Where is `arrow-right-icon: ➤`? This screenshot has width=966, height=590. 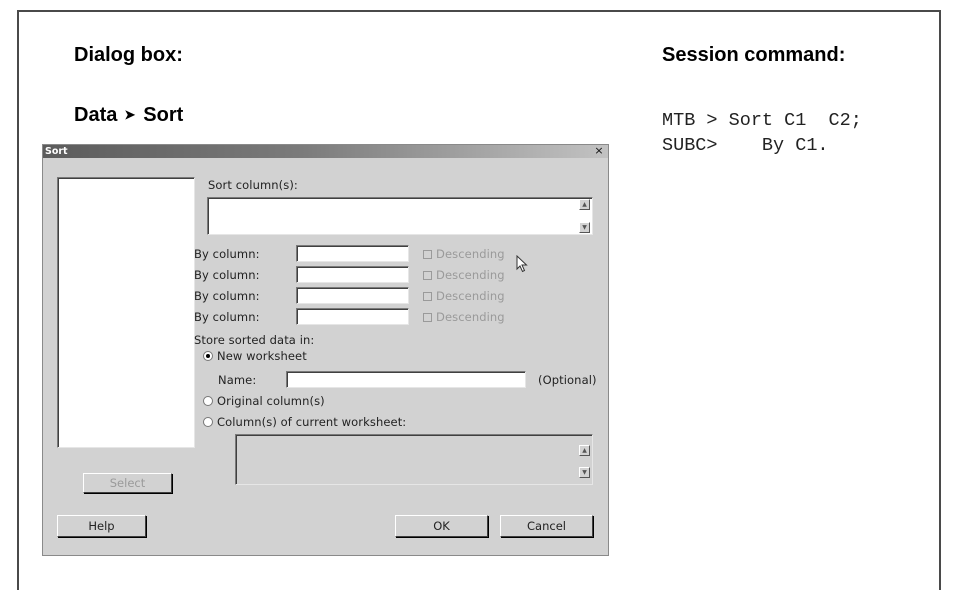 arrow-right-icon: ➤ is located at coordinates (130, 114).